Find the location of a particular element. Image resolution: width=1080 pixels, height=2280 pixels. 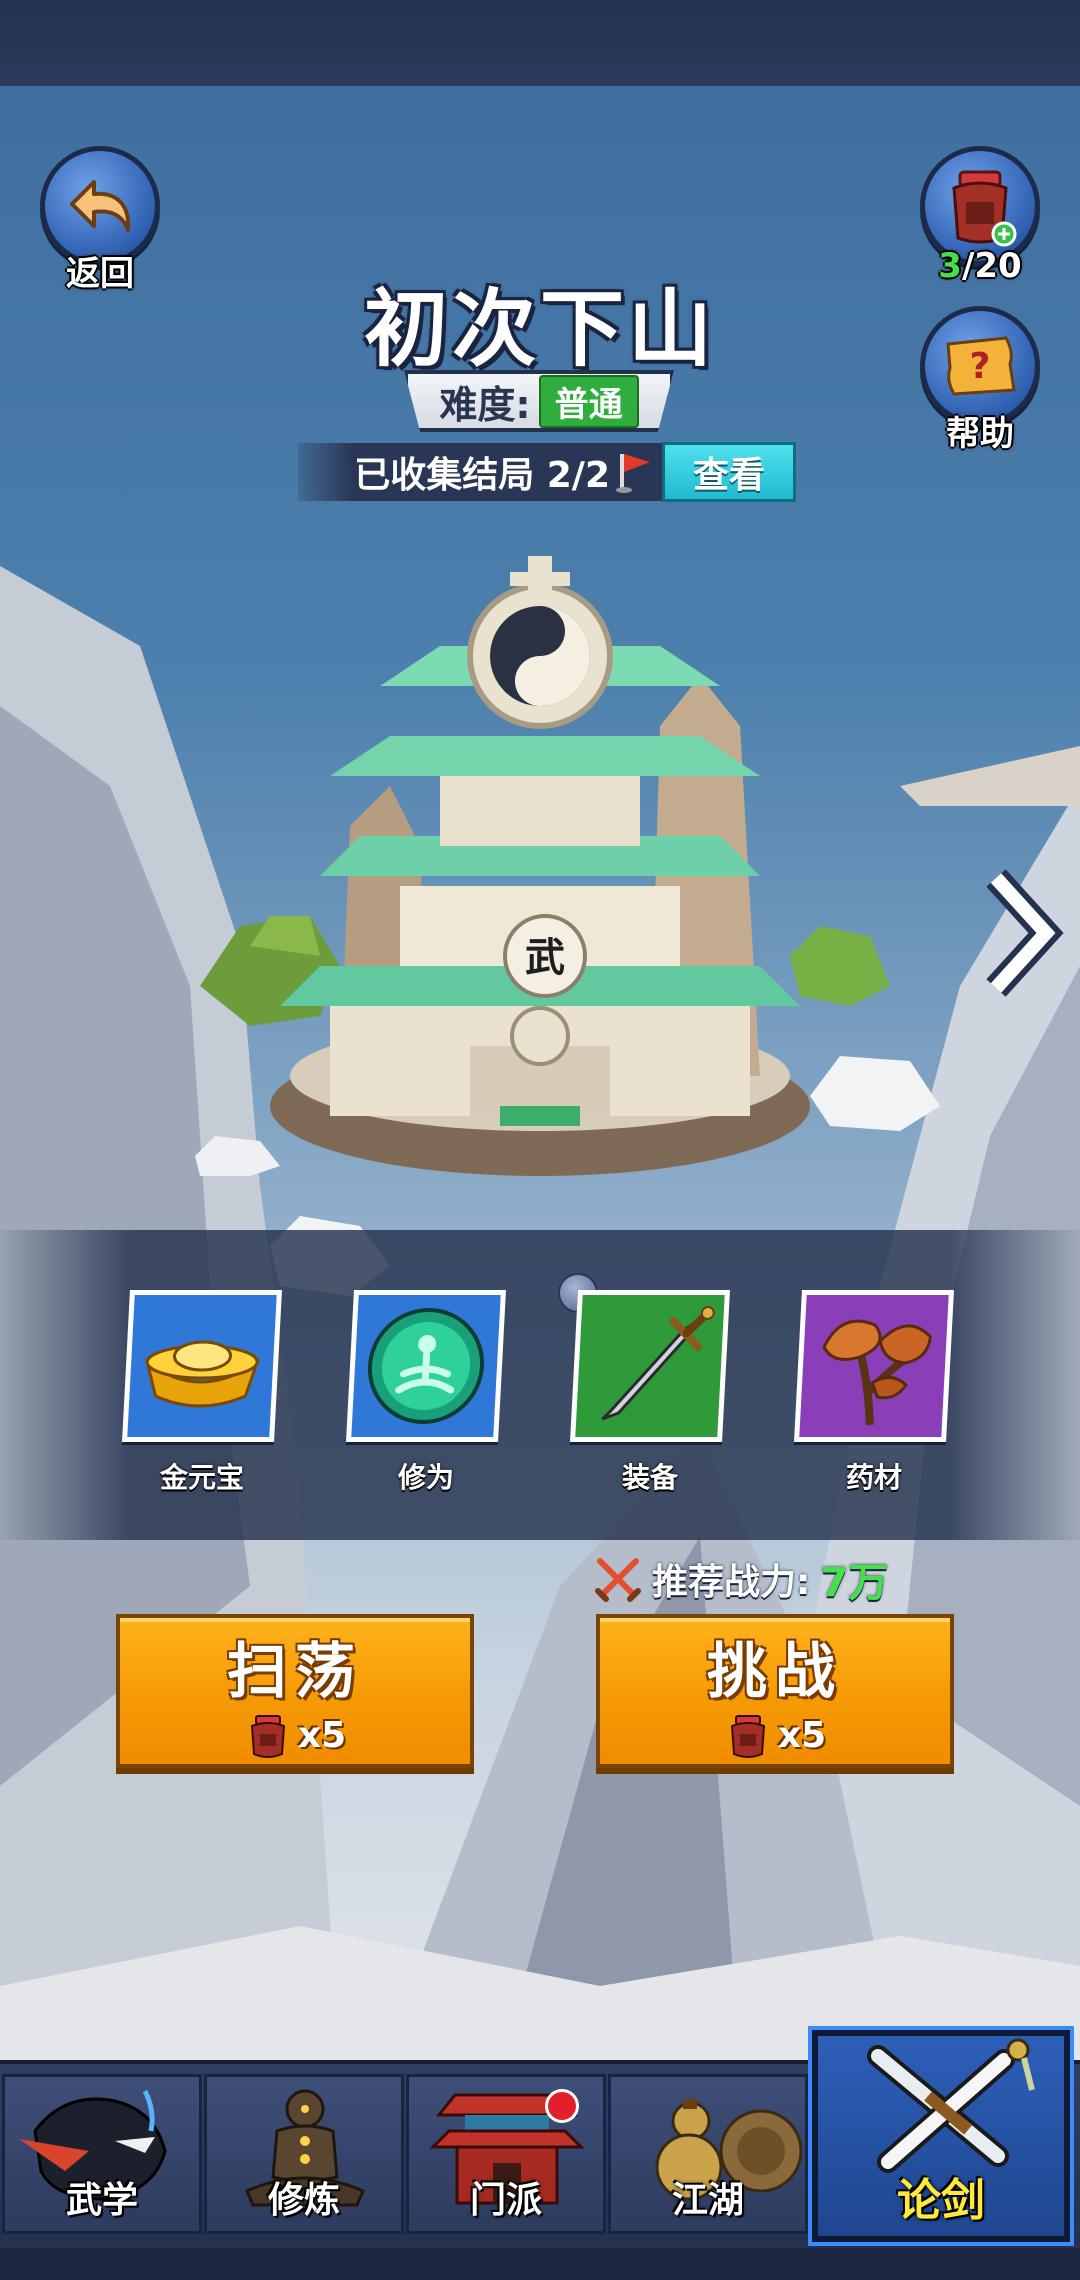

status-bar is located at coordinates (540, 43).